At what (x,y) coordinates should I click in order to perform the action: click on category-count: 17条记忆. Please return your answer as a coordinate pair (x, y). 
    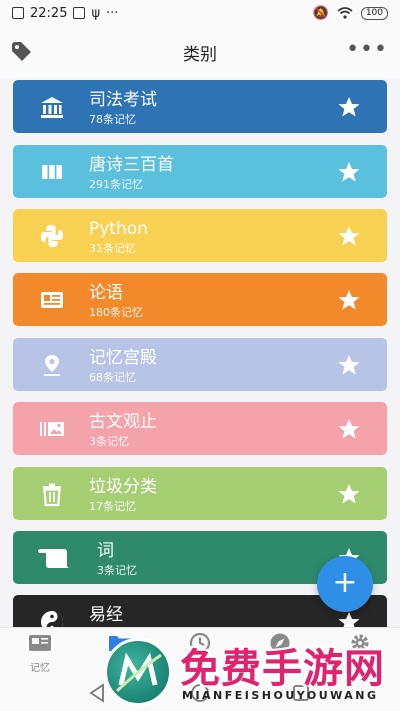
    Looking at the image, I should click on (112, 506).